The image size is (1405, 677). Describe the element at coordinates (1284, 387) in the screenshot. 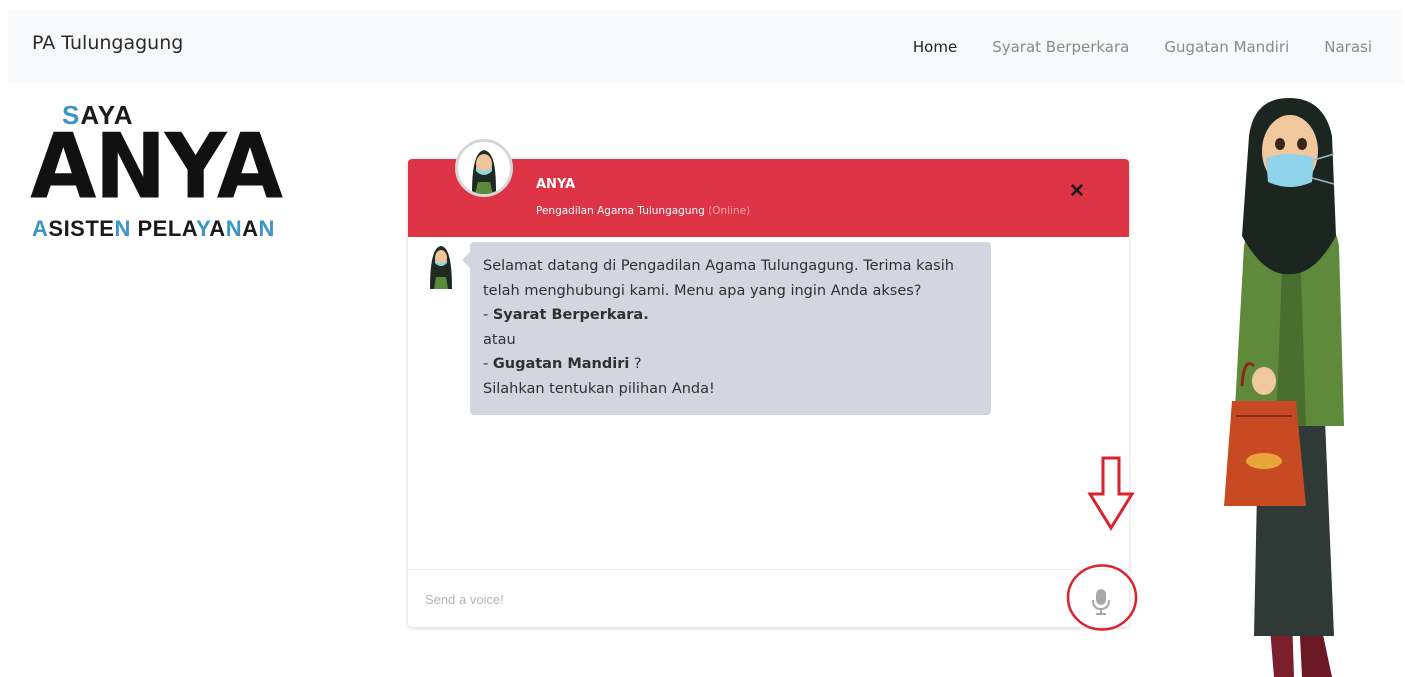

I see `anya-character-illustration` at that location.